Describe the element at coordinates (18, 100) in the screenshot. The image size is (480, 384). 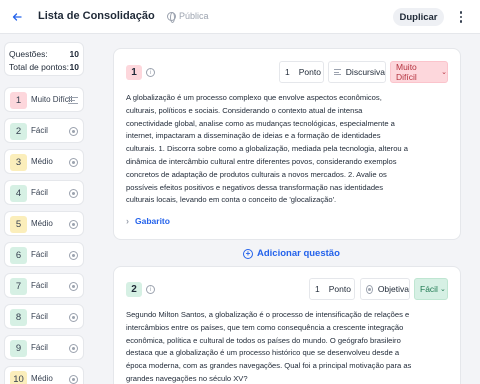
I see `question-number-badge: 1` at that location.